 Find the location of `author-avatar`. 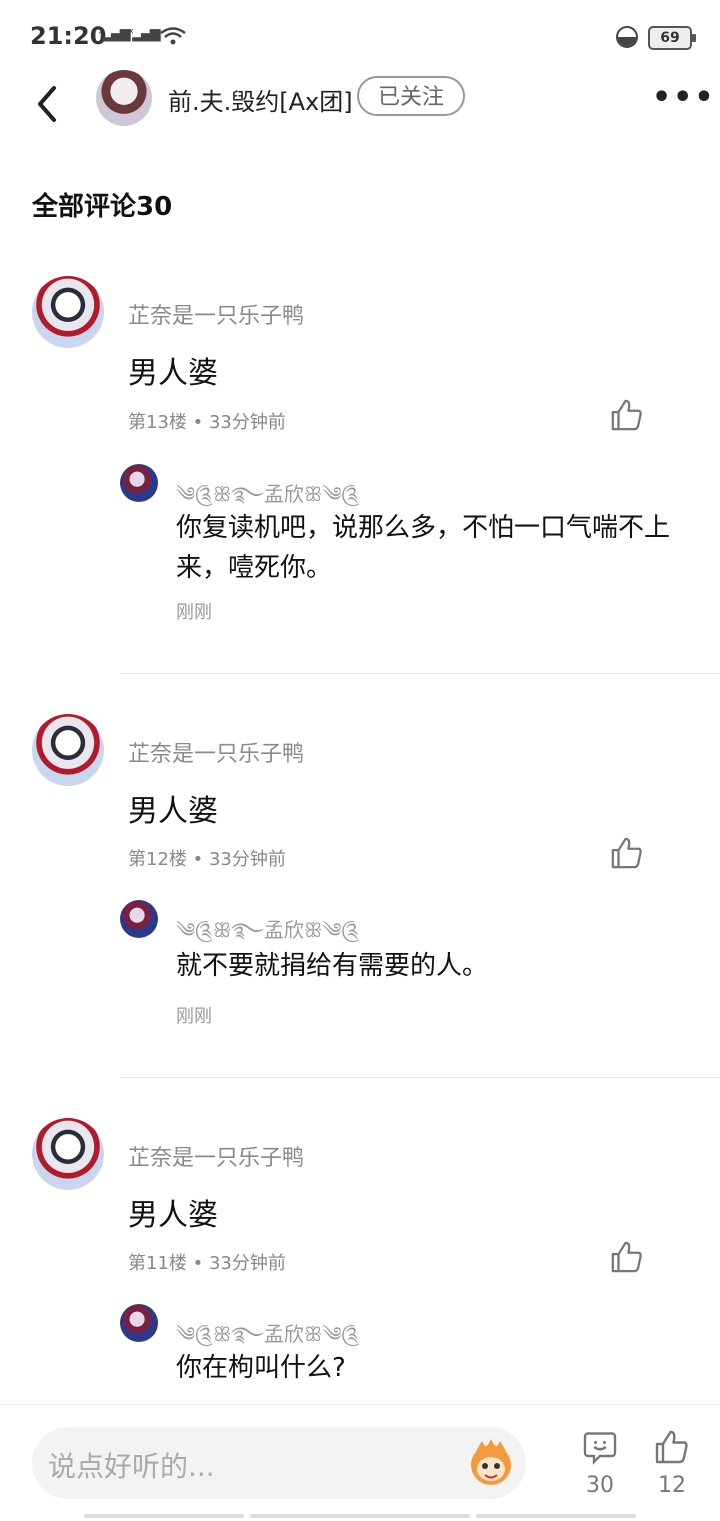

author-avatar is located at coordinates (124, 98).